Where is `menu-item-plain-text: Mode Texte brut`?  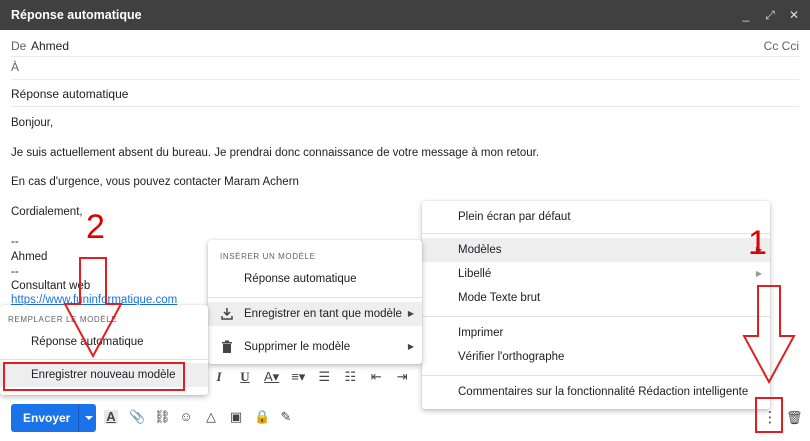
menu-item-plain-text: Mode Texte brut is located at coordinates (596, 298).